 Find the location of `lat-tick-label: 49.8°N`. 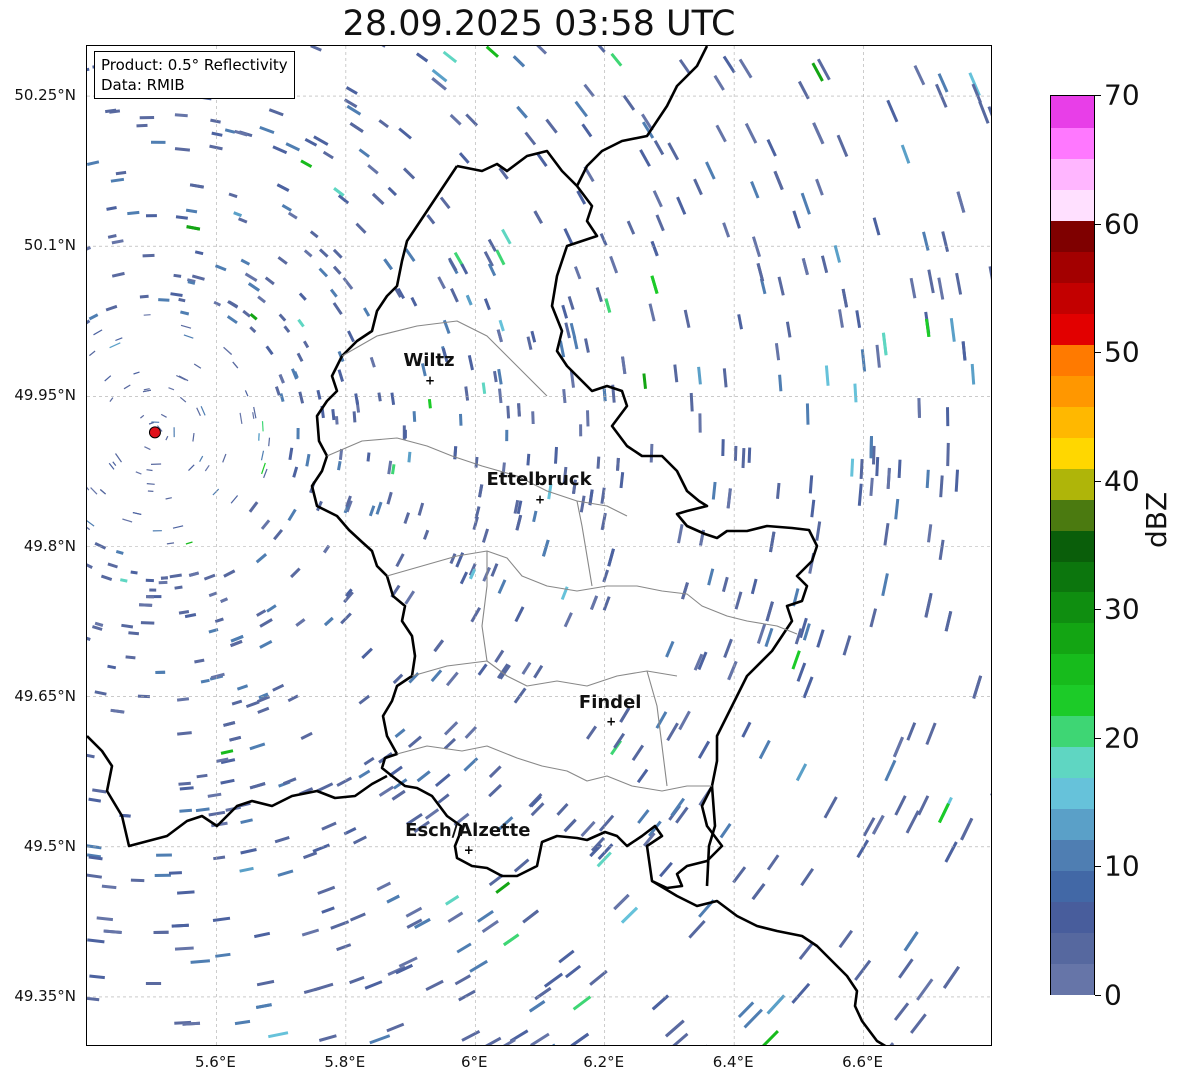

lat-tick-label: 49.8°N is located at coordinates (49, 545).